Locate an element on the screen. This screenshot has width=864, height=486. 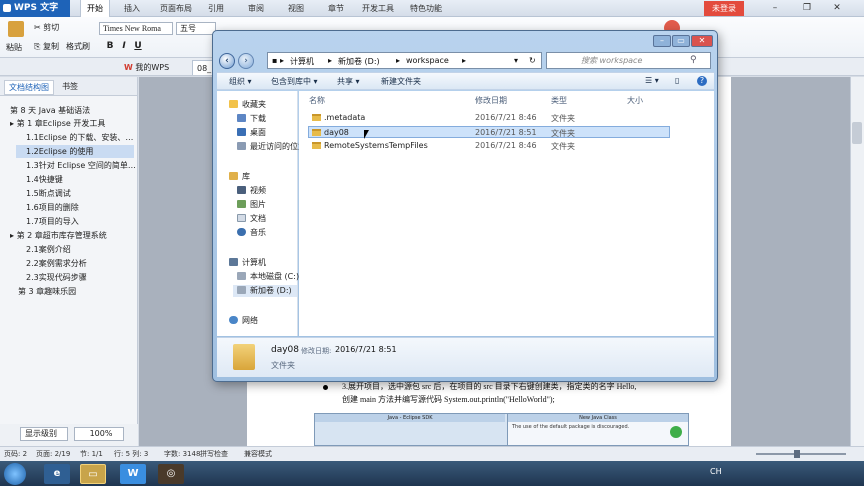
sidebar-item-new-volume: 新加卷 (D:) is located at coordinates (265, 291).